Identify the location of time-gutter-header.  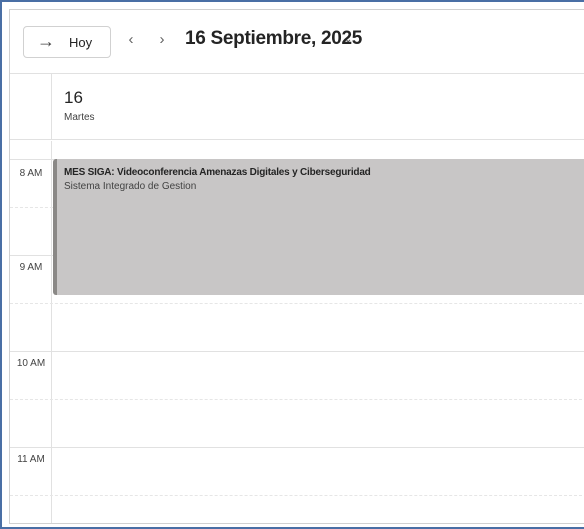
(31, 107).